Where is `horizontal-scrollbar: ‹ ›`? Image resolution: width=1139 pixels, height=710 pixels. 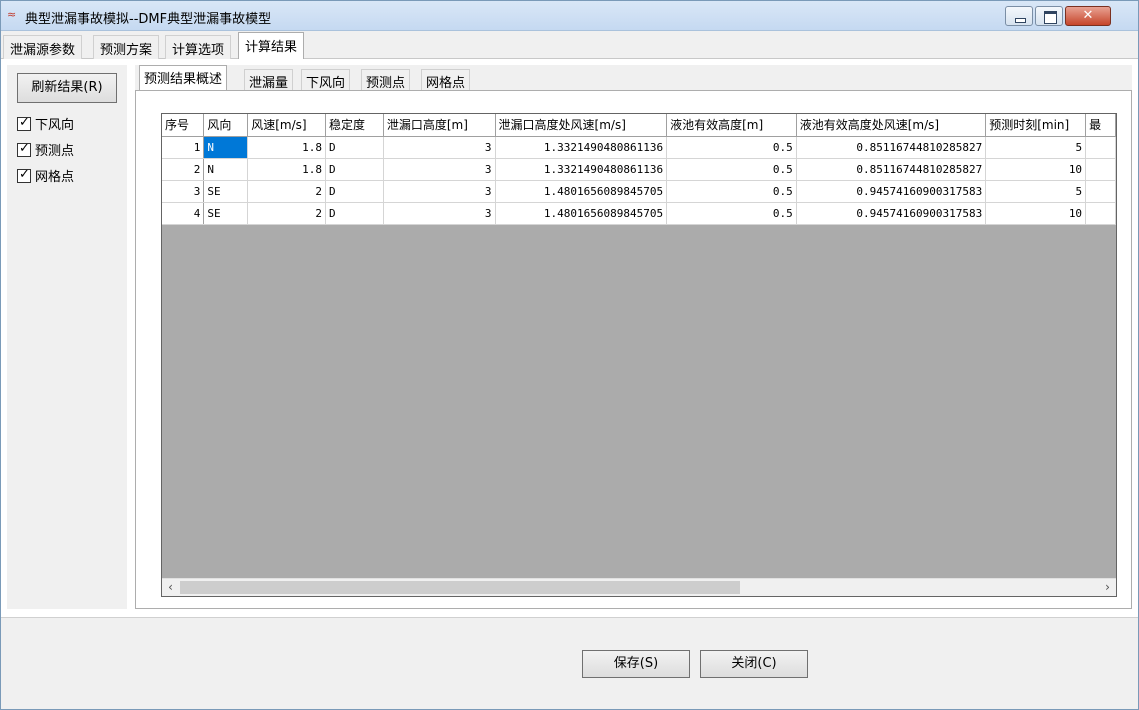 horizontal-scrollbar: ‹ › is located at coordinates (639, 587).